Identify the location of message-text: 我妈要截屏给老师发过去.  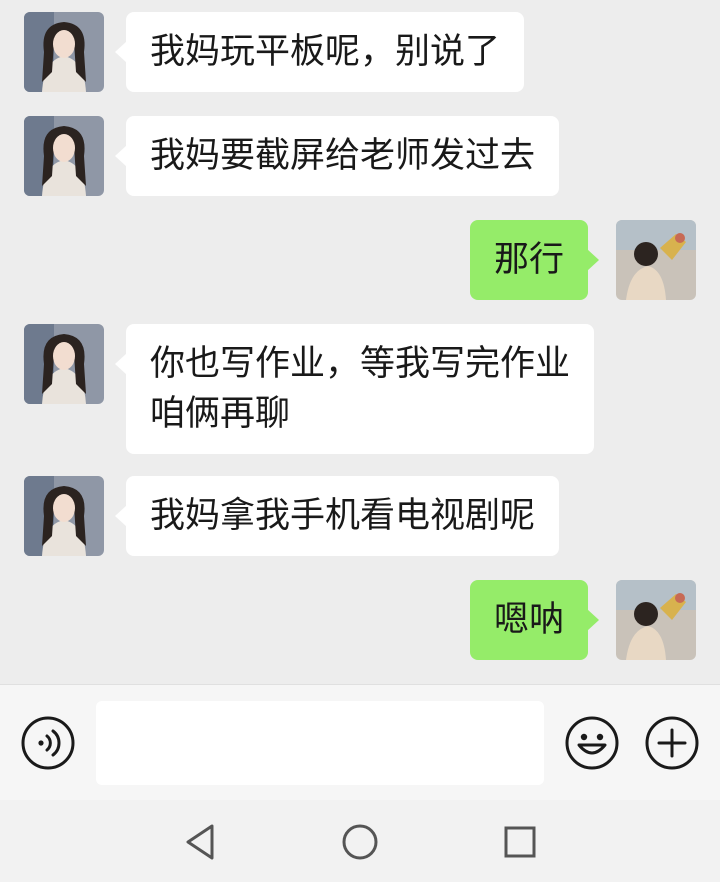
(343, 156).